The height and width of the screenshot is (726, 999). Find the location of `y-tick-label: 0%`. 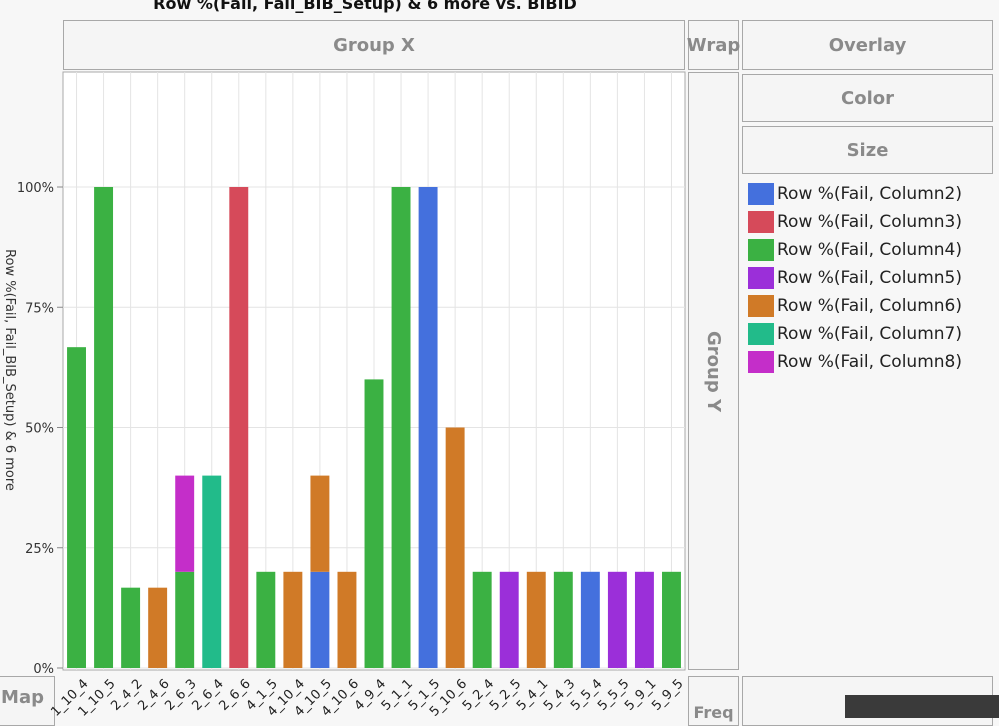

y-tick-label: 0% is located at coordinates (43, 669).